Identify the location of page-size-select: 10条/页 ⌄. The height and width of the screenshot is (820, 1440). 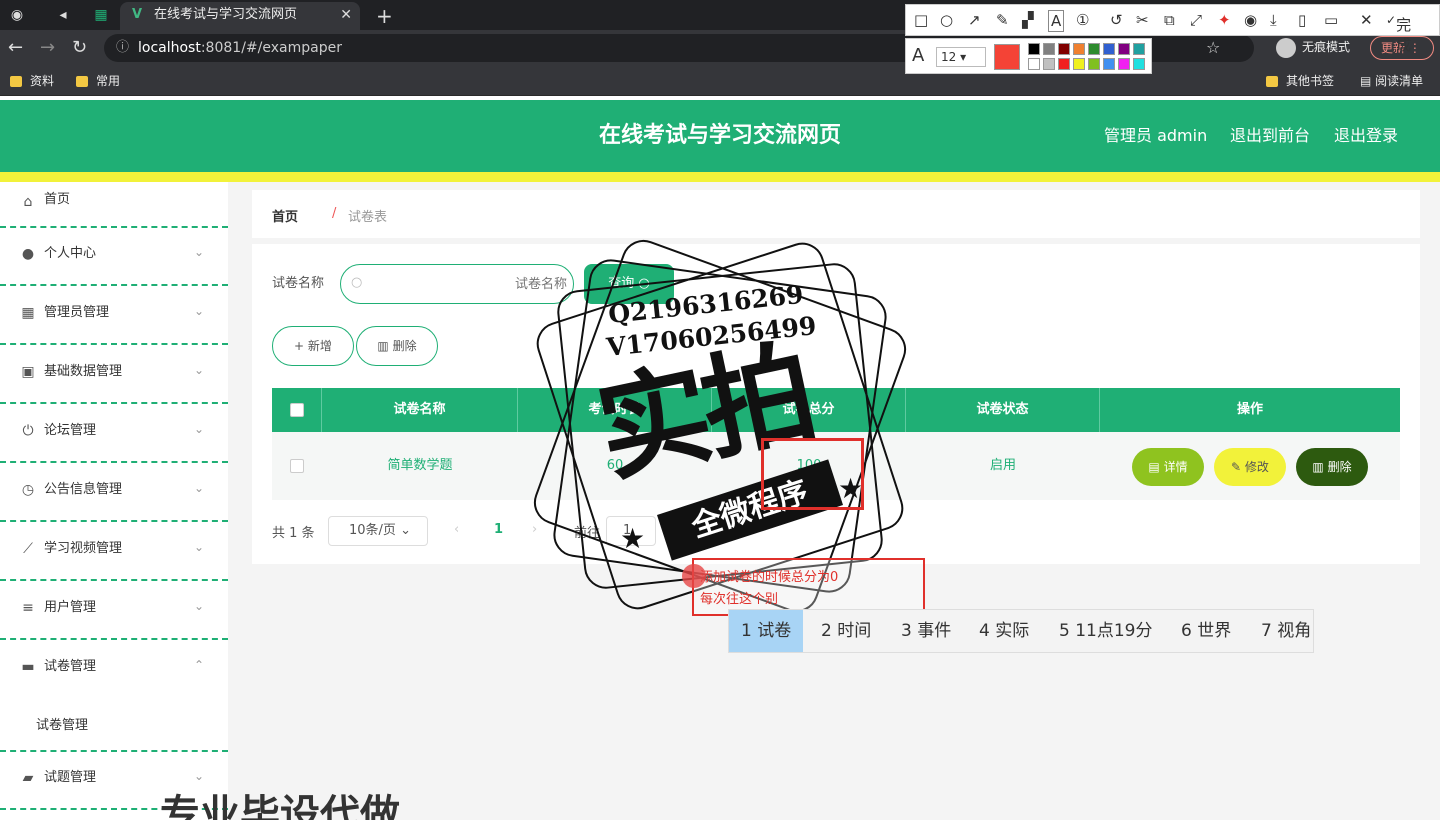
(378, 531).